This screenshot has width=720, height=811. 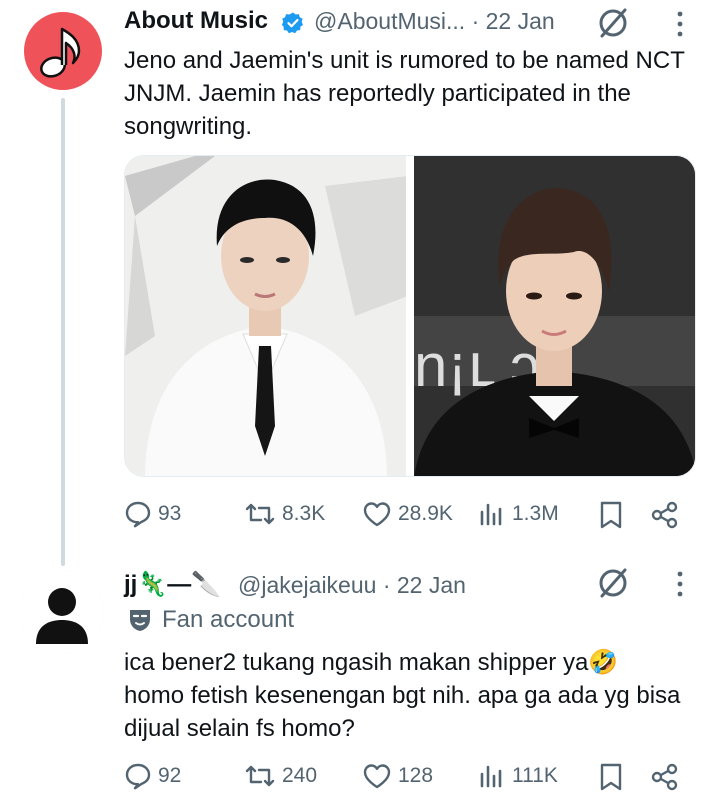 What do you see at coordinates (280, 776) in the screenshot?
I see `retweet-button: 240` at bounding box center [280, 776].